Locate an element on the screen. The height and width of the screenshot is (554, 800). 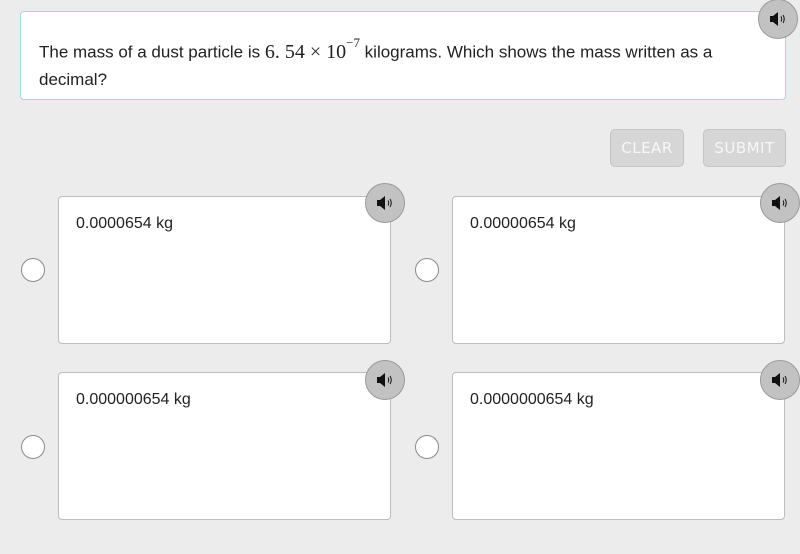
choice-a-radio is located at coordinates (33, 270).